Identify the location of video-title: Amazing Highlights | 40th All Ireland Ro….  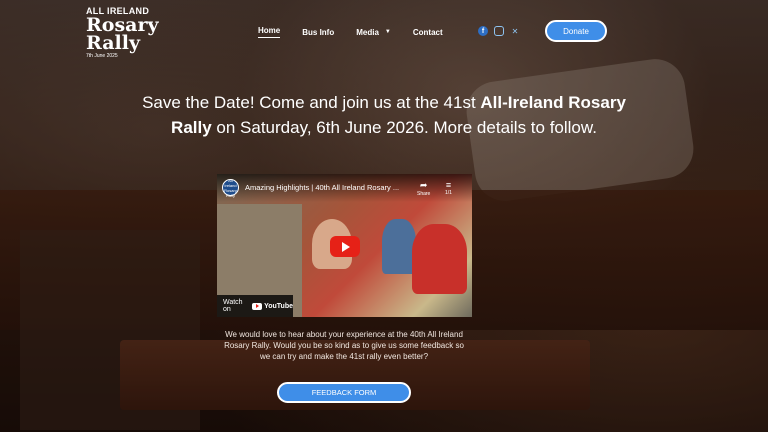
(330, 187).